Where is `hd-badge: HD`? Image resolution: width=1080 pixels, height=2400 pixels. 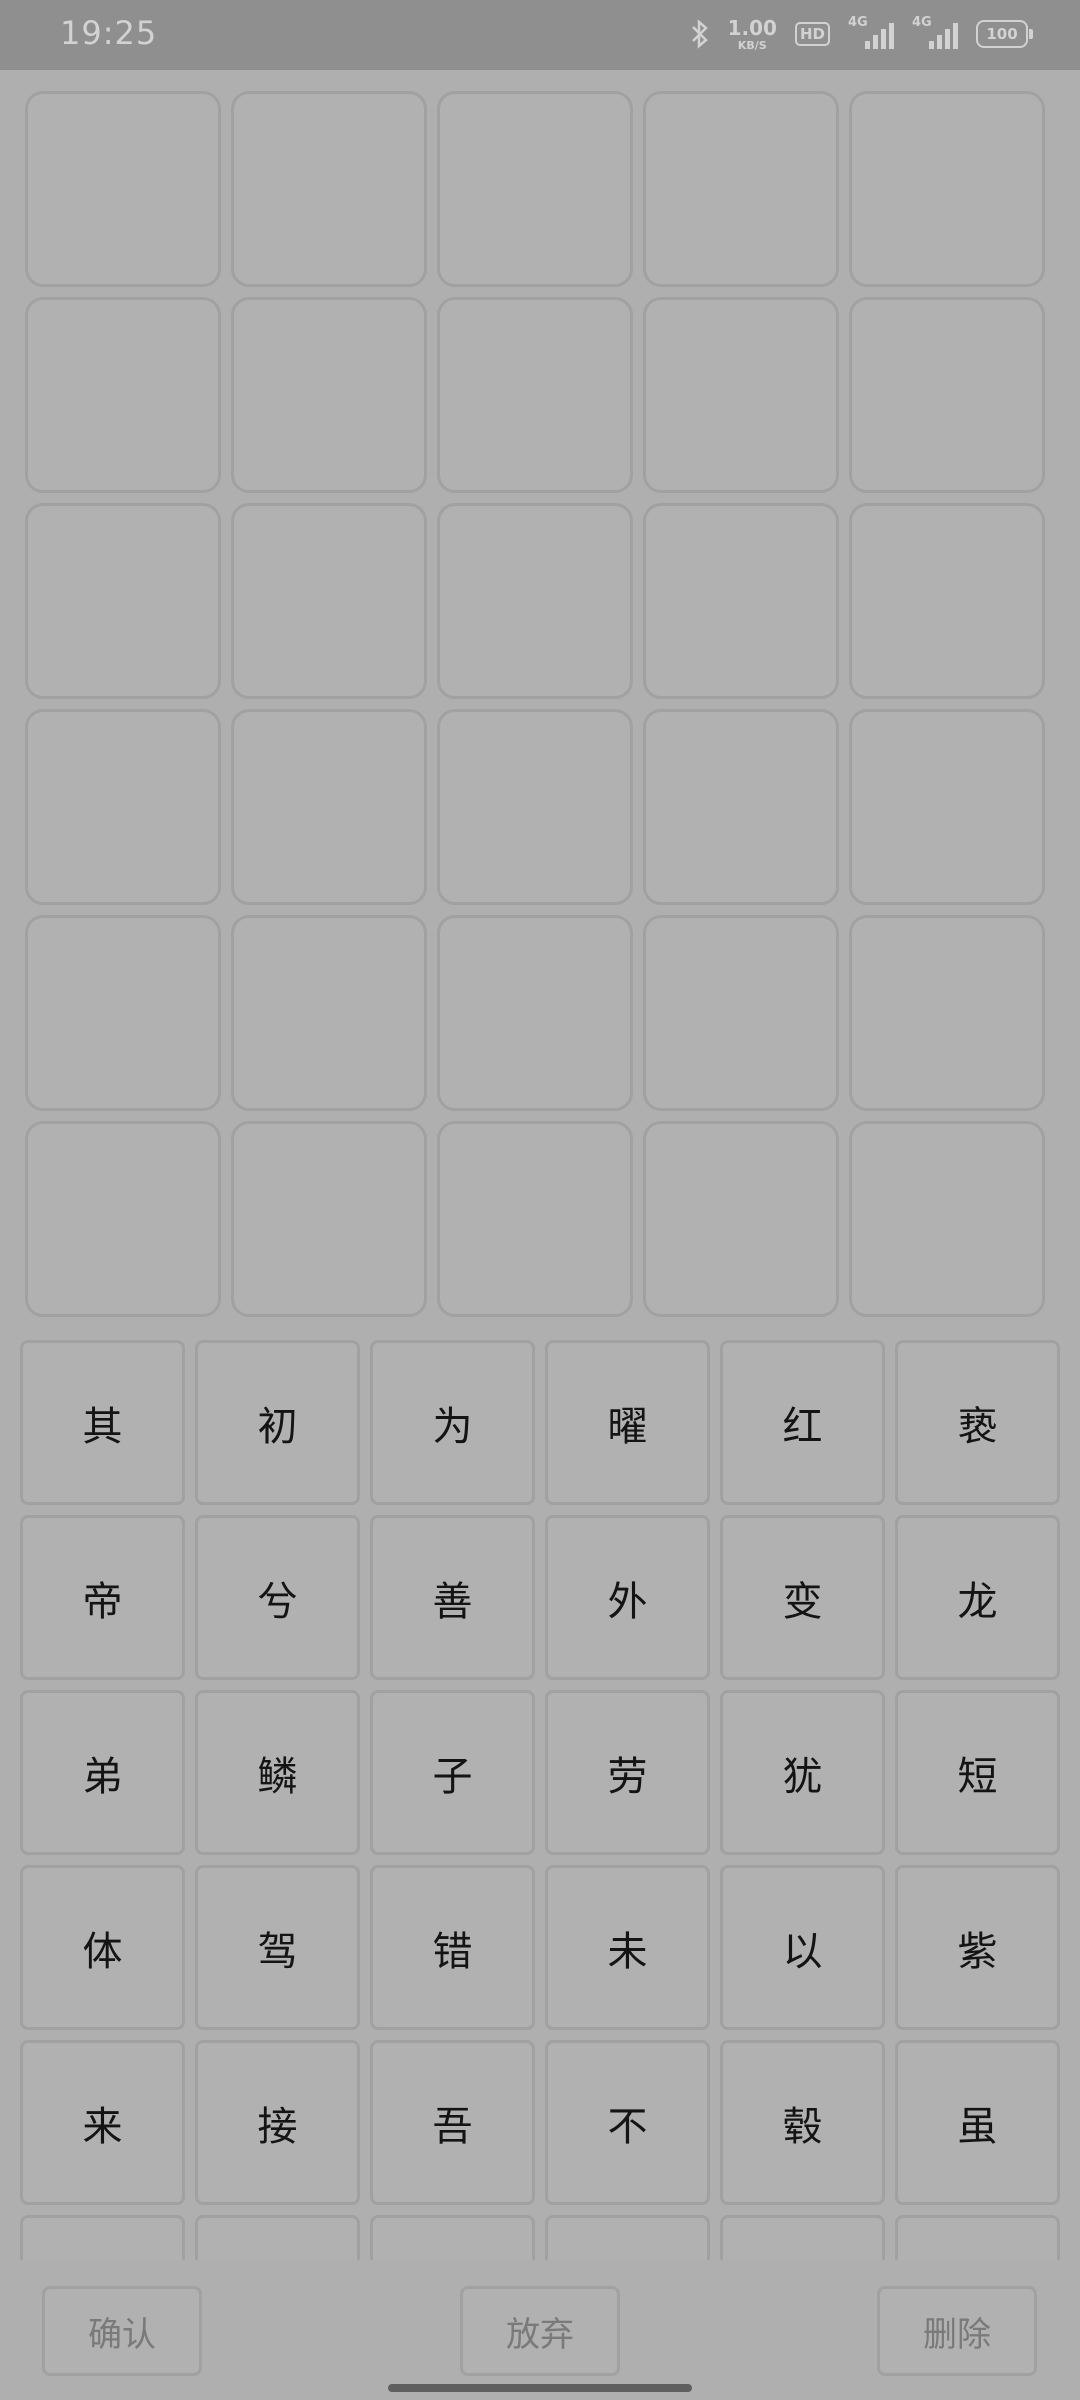 hd-badge: HD is located at coordinates (812, 34).